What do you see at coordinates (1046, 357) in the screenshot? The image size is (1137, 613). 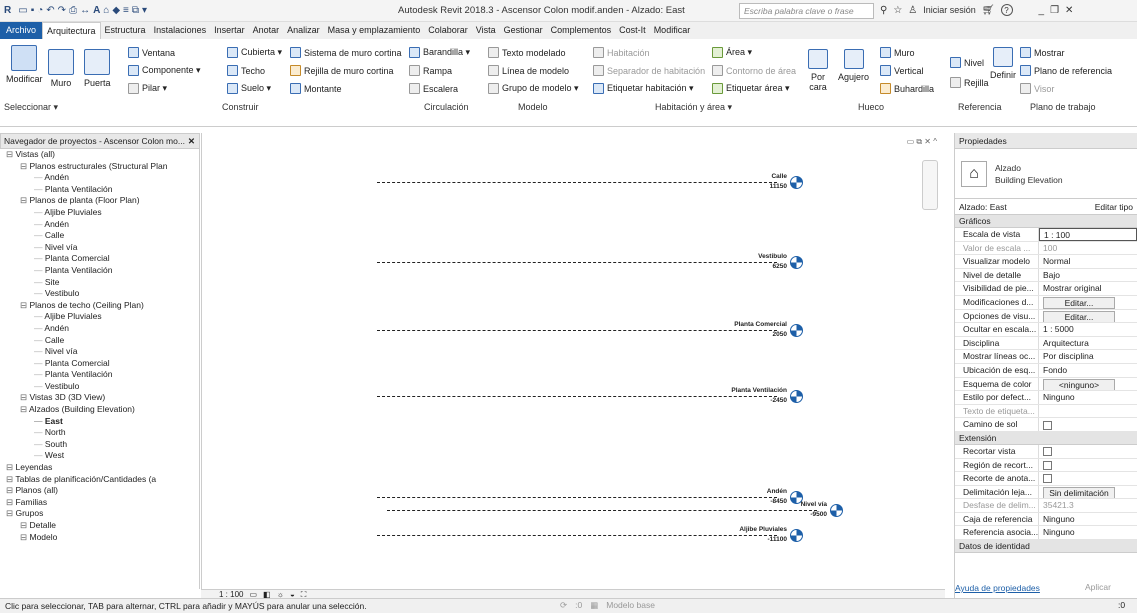 I see `property-row: Mostrar líneas oc... Por disciplina` at bounding box center [1046, 357].